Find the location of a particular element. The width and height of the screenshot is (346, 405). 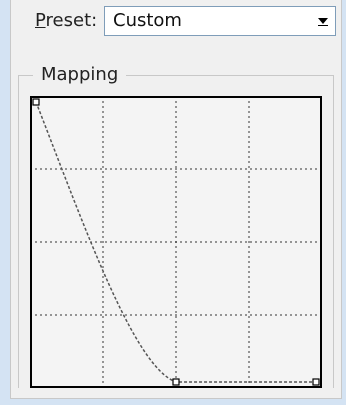

group-border-top-left is located at coordinates (25, 75).